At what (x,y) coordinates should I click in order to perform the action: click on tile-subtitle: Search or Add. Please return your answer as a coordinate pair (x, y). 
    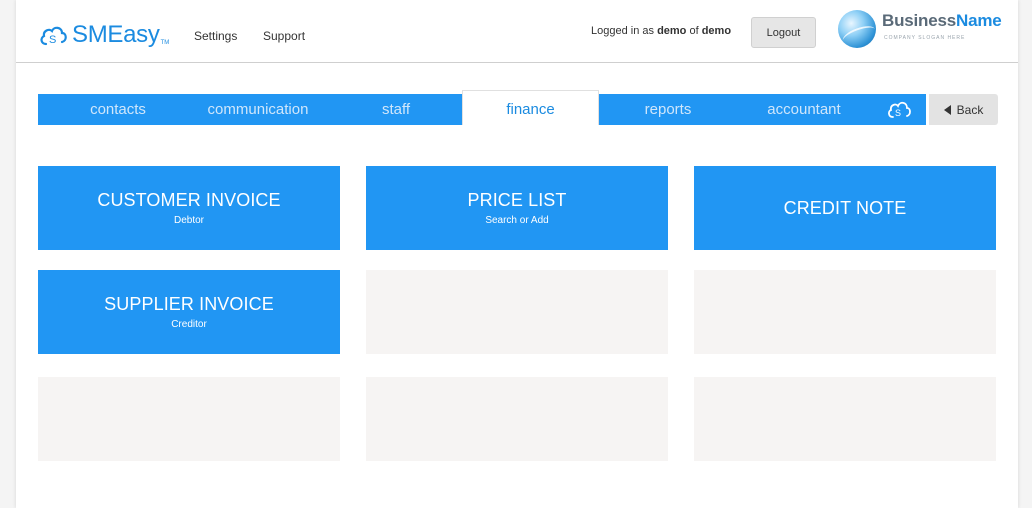
    Looking at the image, I should click on (517, 220).